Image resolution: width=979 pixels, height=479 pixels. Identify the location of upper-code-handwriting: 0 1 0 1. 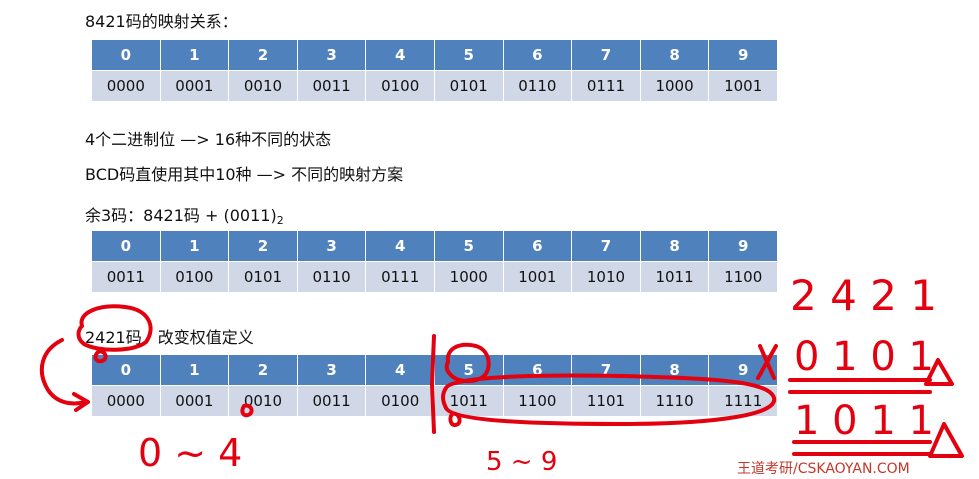
(864, 357).